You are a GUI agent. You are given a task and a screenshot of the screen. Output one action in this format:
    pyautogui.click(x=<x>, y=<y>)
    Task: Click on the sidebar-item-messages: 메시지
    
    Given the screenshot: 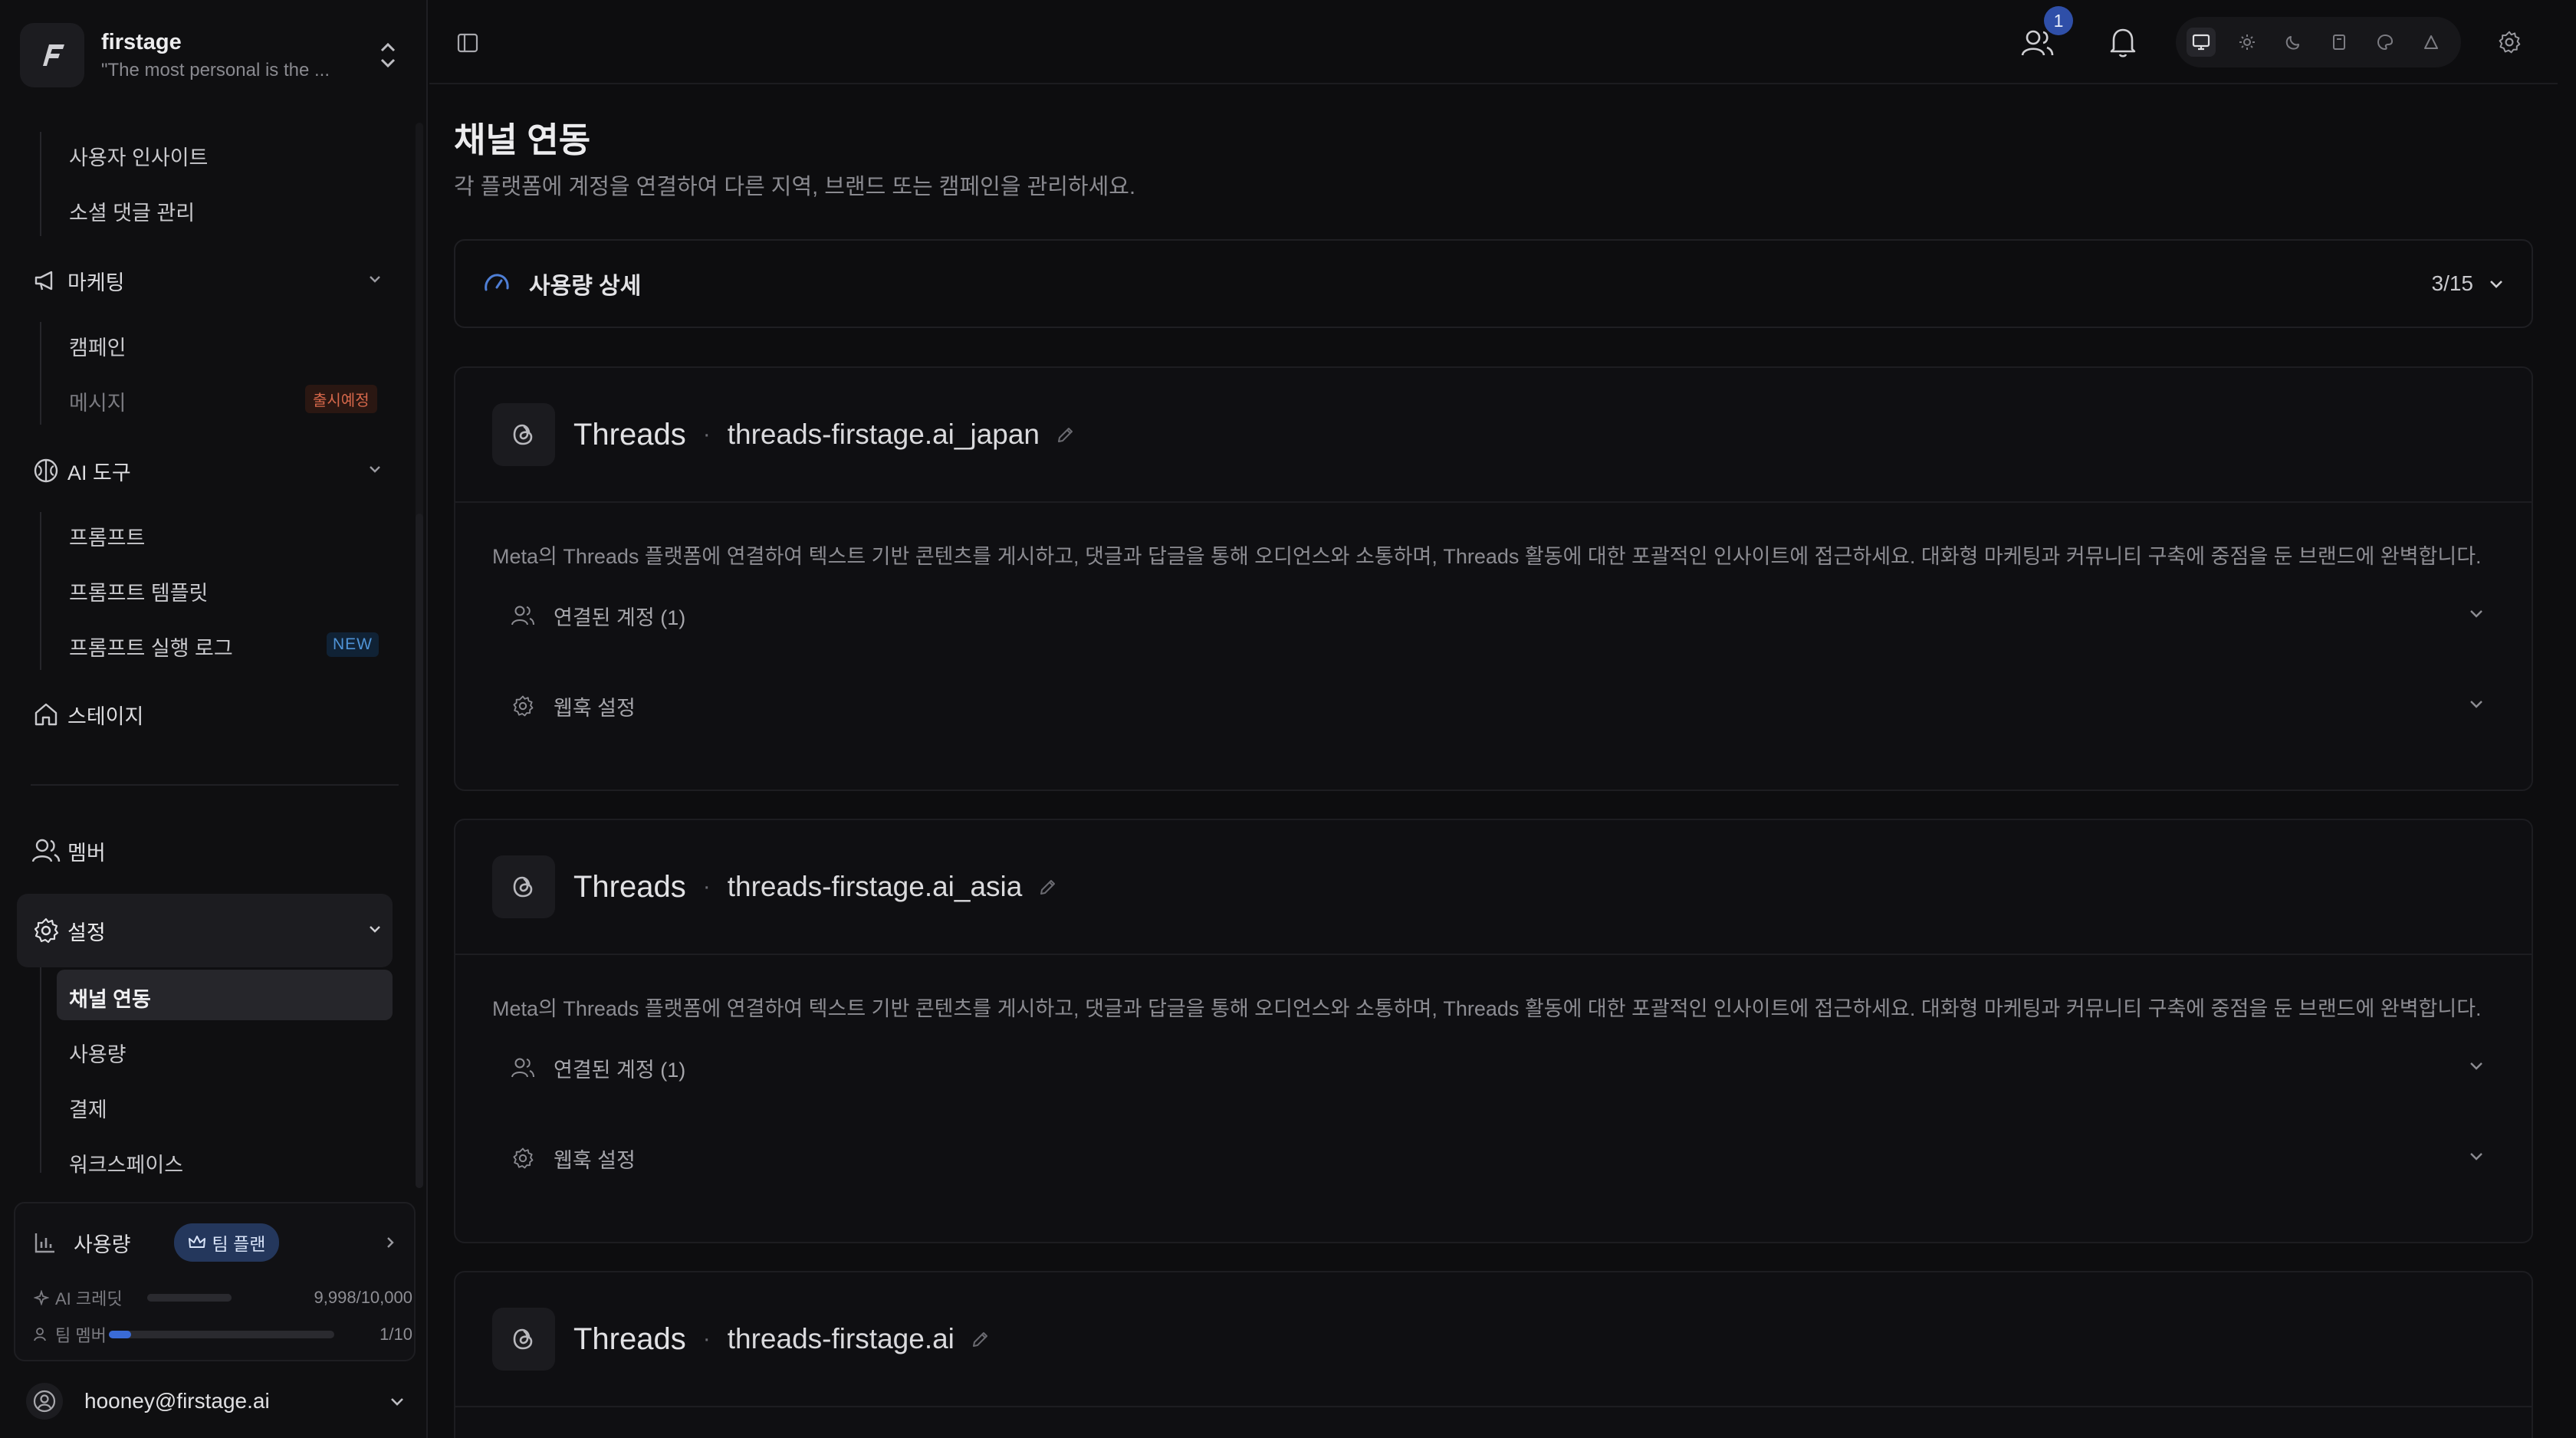 What is the action you would take?
    pyautogui.click(x=98, y=401)
    